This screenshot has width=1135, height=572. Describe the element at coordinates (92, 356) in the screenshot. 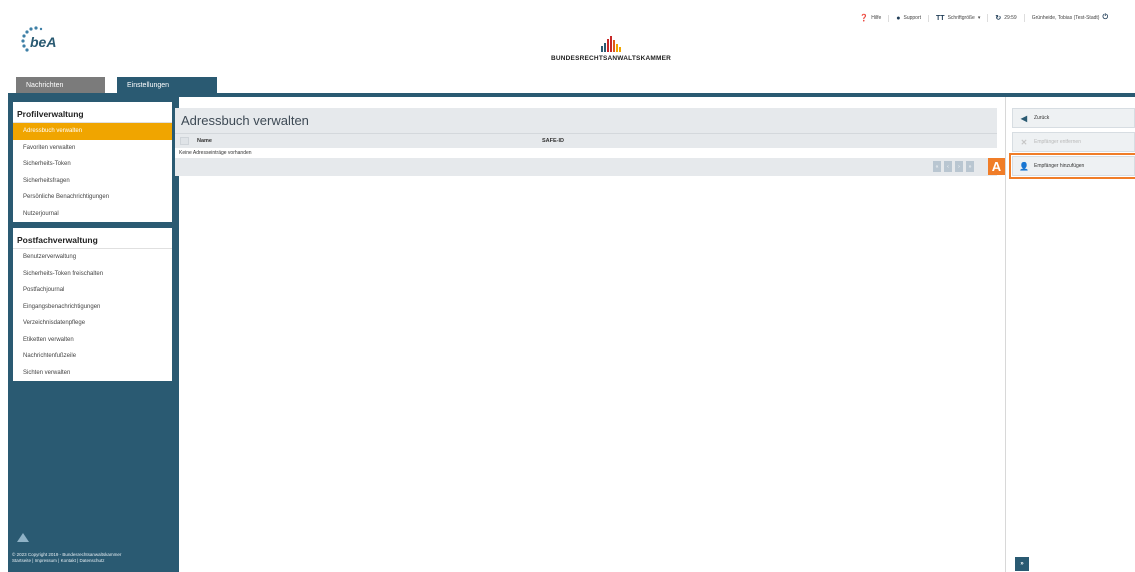

I see `sidebar-item-nachrichtenfusszeile: Nachrichtenfußzeile` at that location.